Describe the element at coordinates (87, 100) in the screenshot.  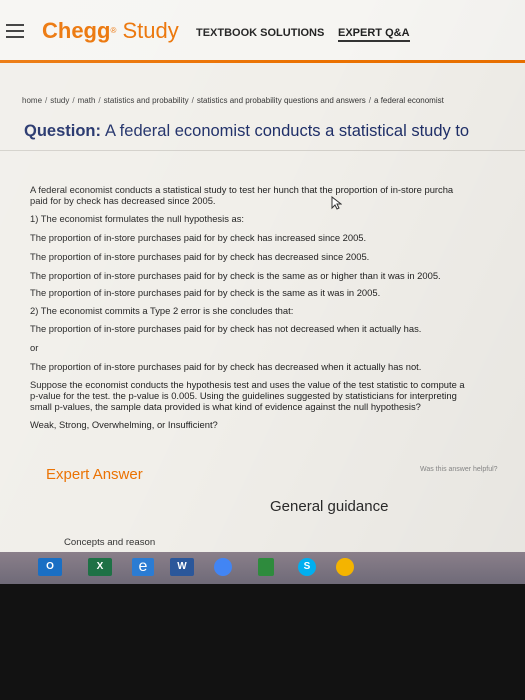
I see `breadcrumb-math: math` at that location.